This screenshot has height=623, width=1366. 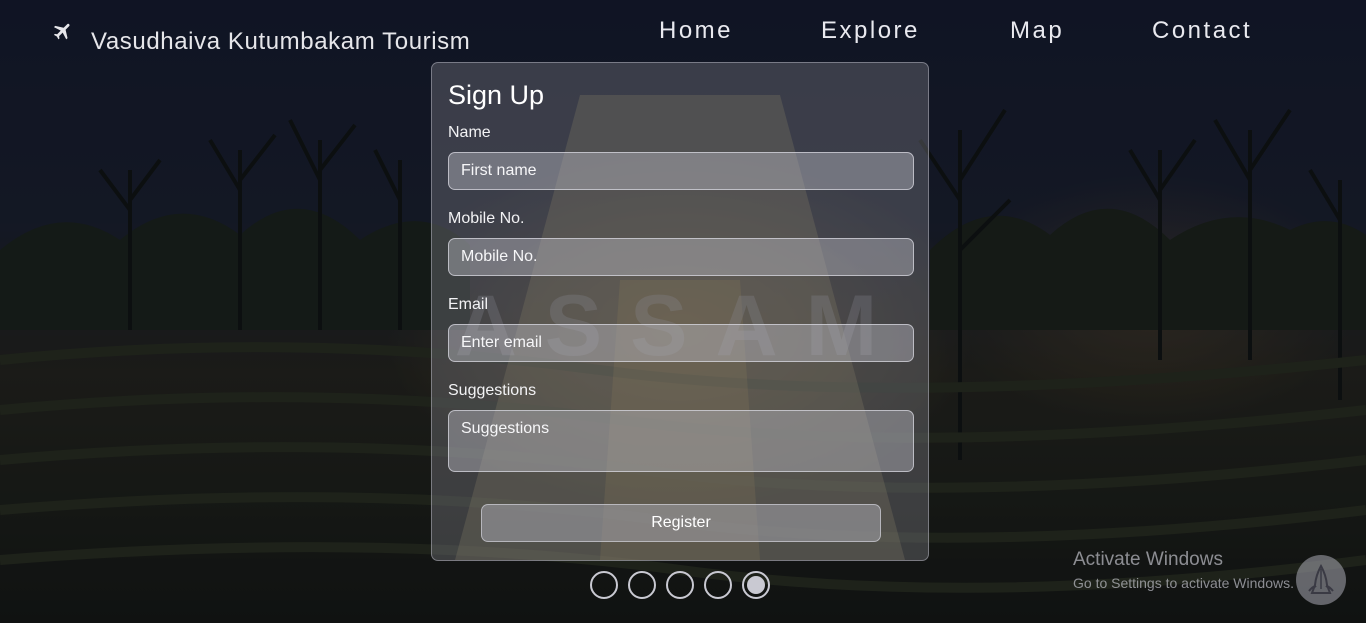 What do you see at coordinates (1148, 559) in the screenshot?
I see `activation-title: Activate Windows` at bounding box center [1148, 559].